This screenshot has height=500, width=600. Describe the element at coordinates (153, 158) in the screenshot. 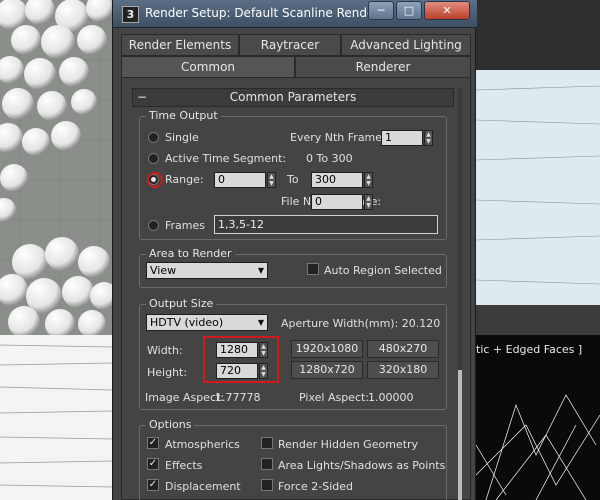

I see `active-segment-radio` at that location.